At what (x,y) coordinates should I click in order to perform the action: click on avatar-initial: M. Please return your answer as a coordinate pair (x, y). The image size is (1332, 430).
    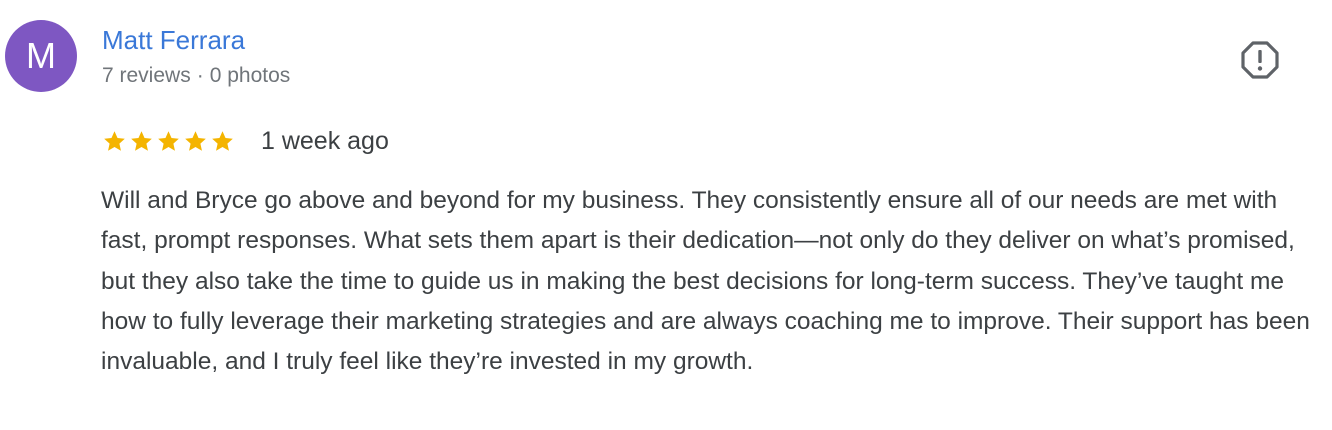
    Looking at the image, I should click on (41, 55).